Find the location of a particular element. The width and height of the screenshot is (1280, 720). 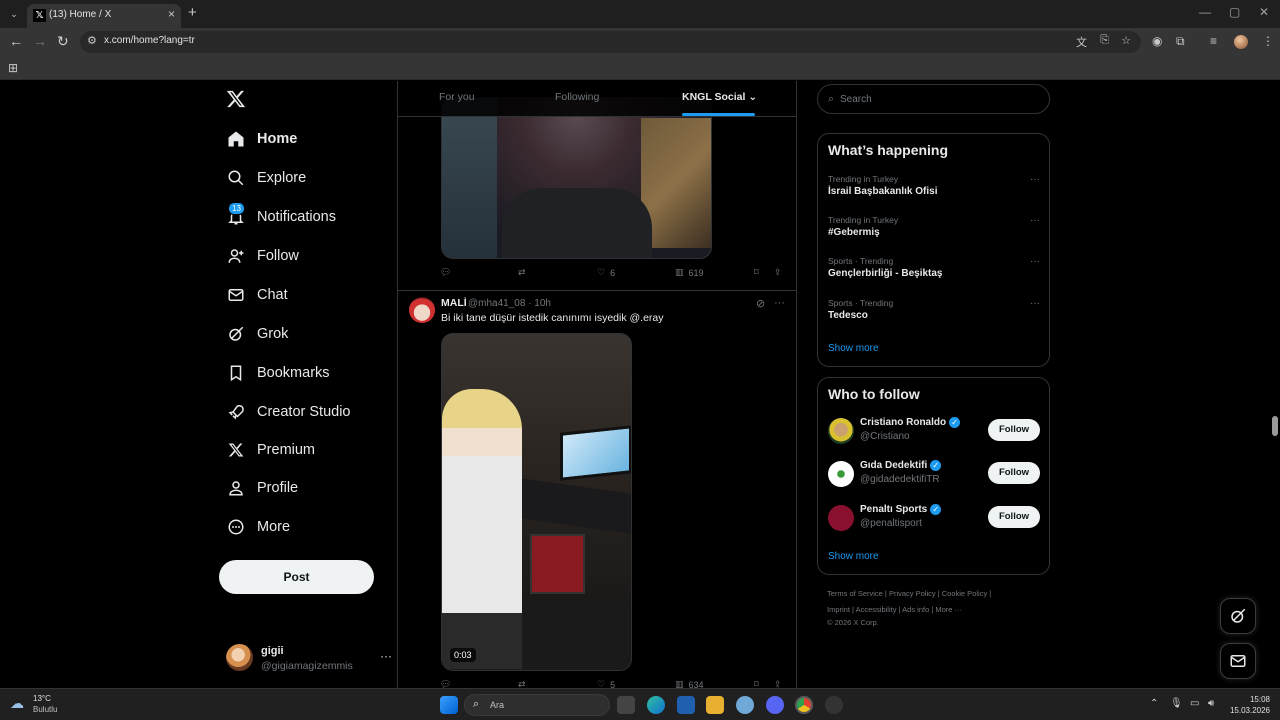

nav-premium: Premium is located at coordinates (270, 450).